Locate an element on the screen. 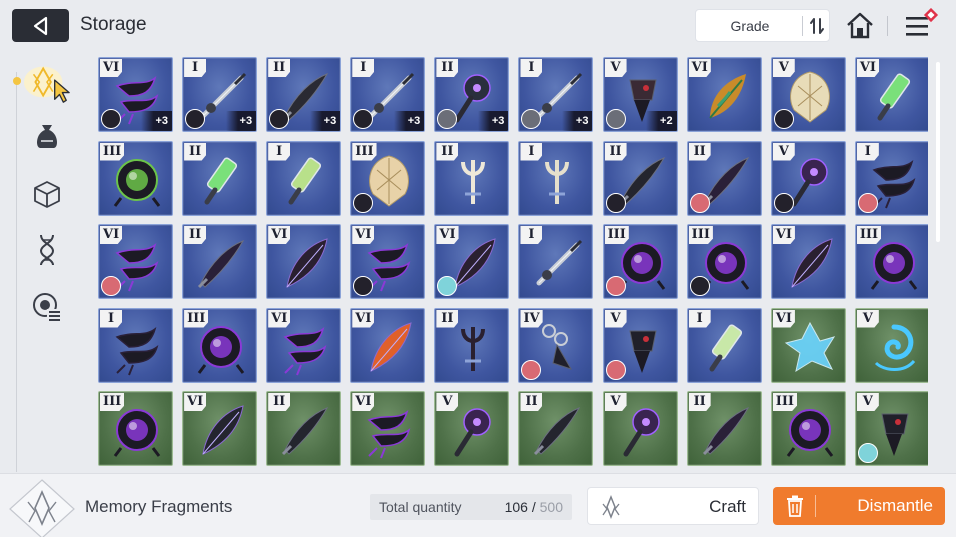 This screenshot has width=956, height=537. back-arrow-icon is located at coordinates (40, 25).